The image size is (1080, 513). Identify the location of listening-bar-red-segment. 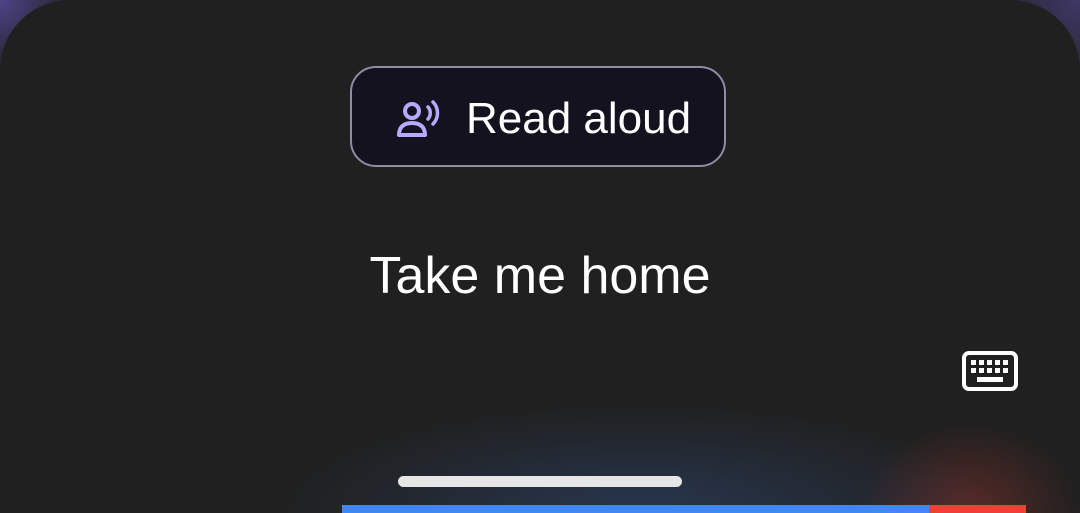
(977, 509).